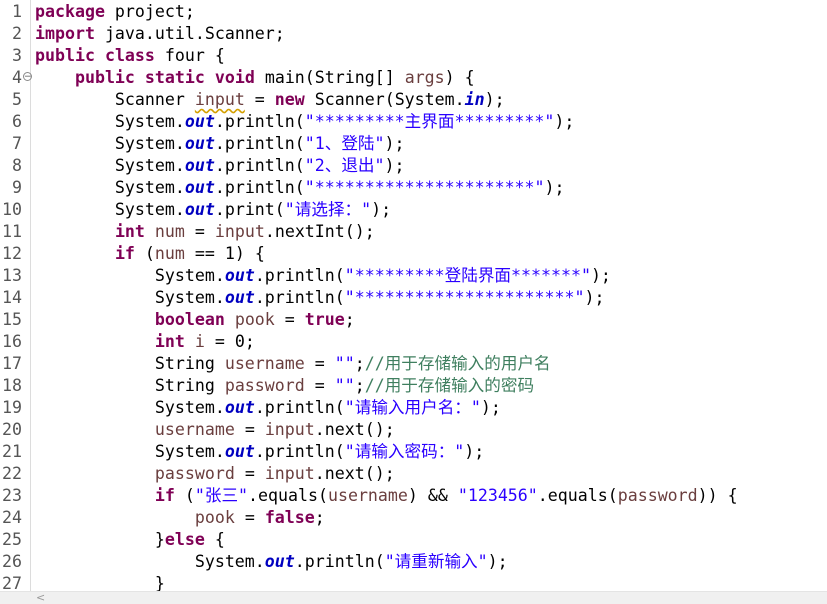 The width and height of the screenshot is (827, 604). What do you see at coordinates (100, 539) in the screenshot?
I see `code-token: }` at bounding box center [100, 539].